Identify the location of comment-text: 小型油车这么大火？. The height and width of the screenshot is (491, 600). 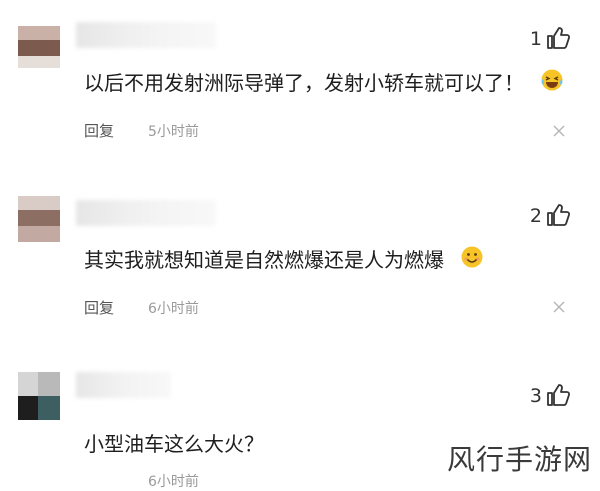
(174, 444).